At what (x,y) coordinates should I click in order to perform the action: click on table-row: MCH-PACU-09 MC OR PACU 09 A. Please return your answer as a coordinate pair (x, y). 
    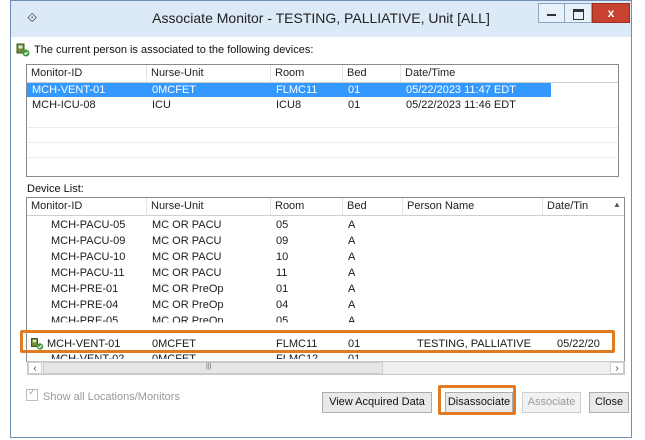
    Looking at the image, I should click on (319, 241).